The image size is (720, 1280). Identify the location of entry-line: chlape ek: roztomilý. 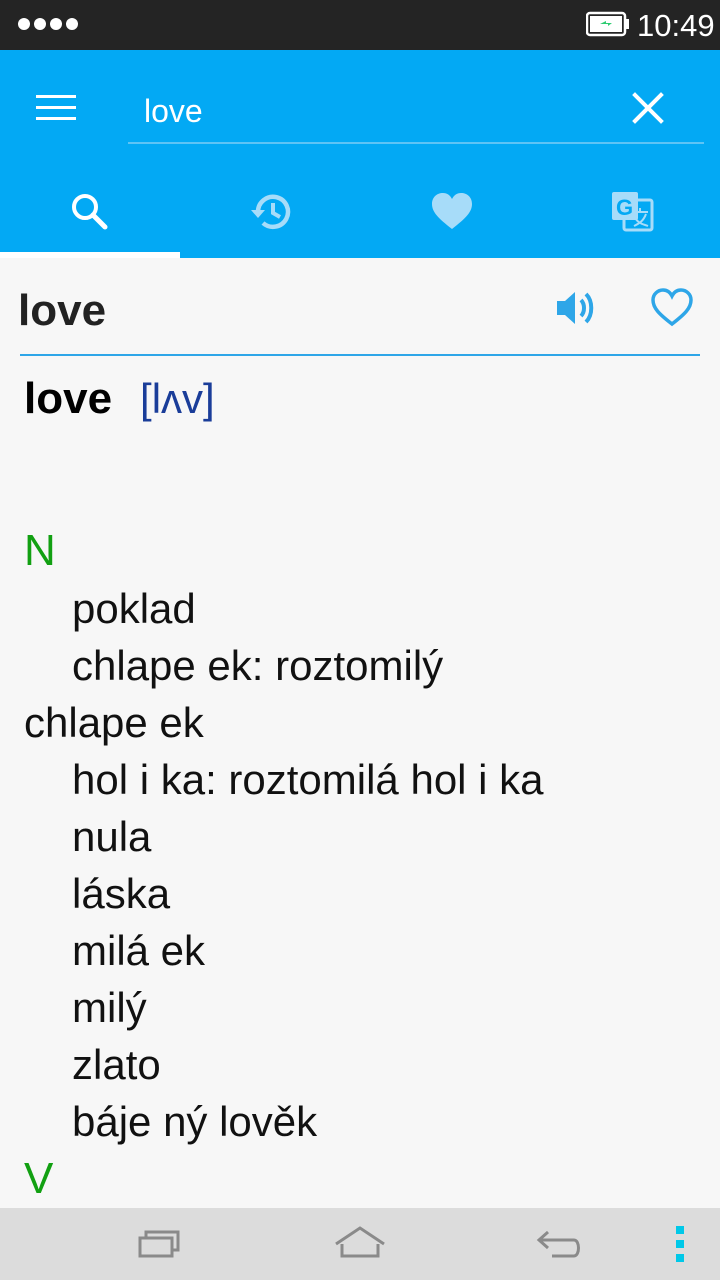
(258, 665).